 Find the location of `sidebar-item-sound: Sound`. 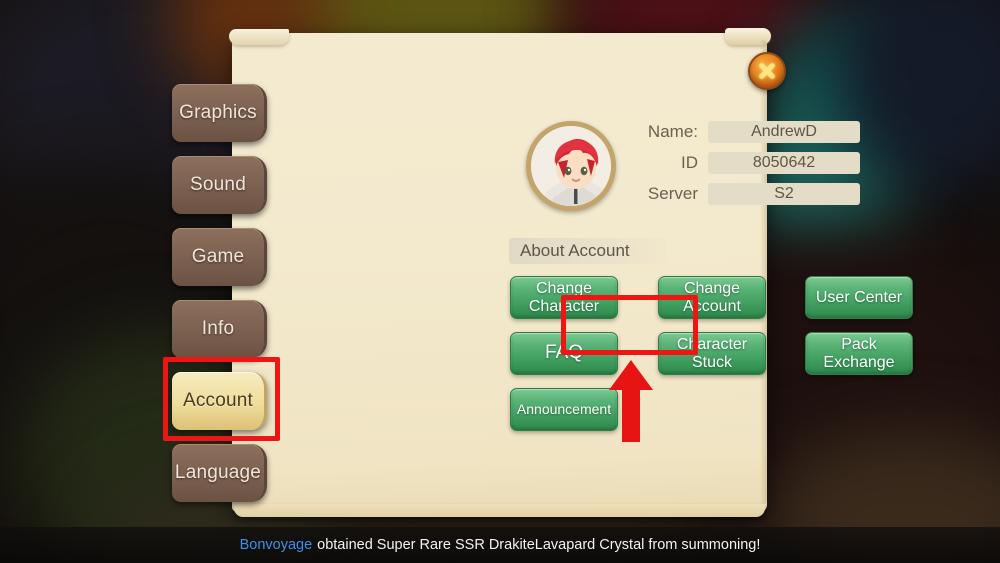

sidebar-item-sound: Sound is located at coordinates (219, 185).